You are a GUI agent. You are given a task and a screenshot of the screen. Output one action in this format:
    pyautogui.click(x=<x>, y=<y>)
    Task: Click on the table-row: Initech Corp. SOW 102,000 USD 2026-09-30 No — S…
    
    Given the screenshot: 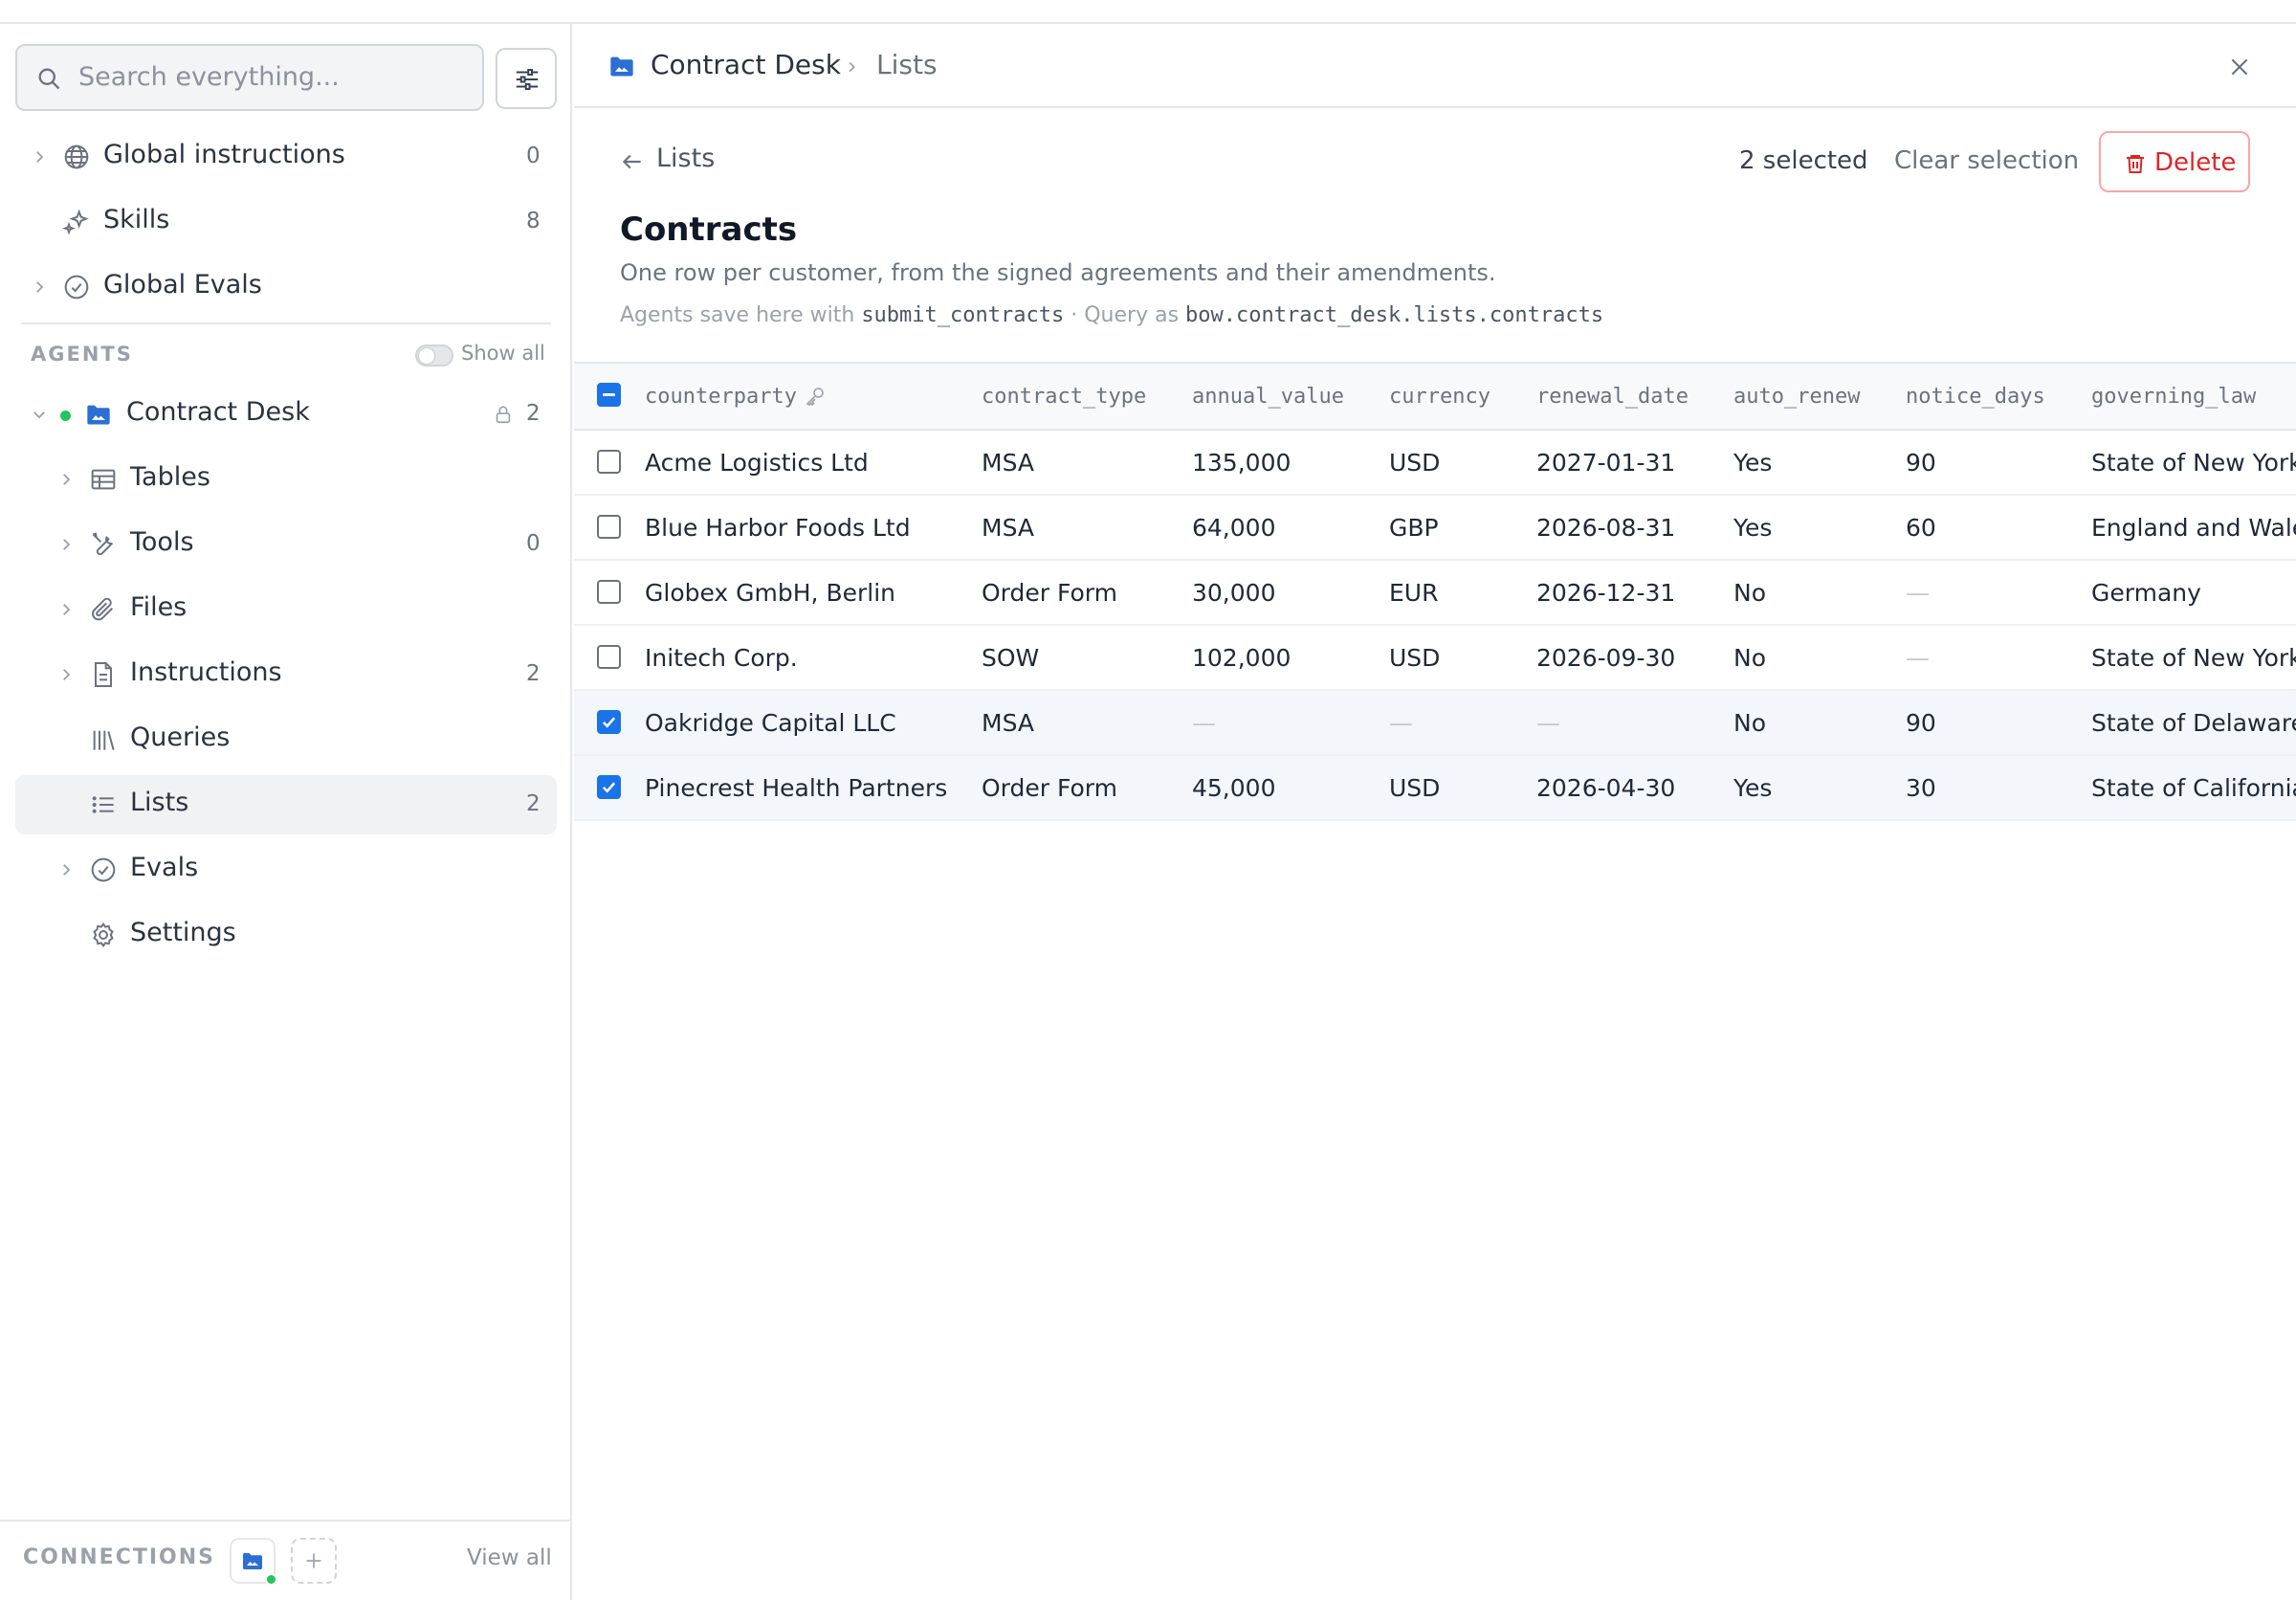 What is the action you would take?
    pyautogui.click(x=1435, y=658)
    